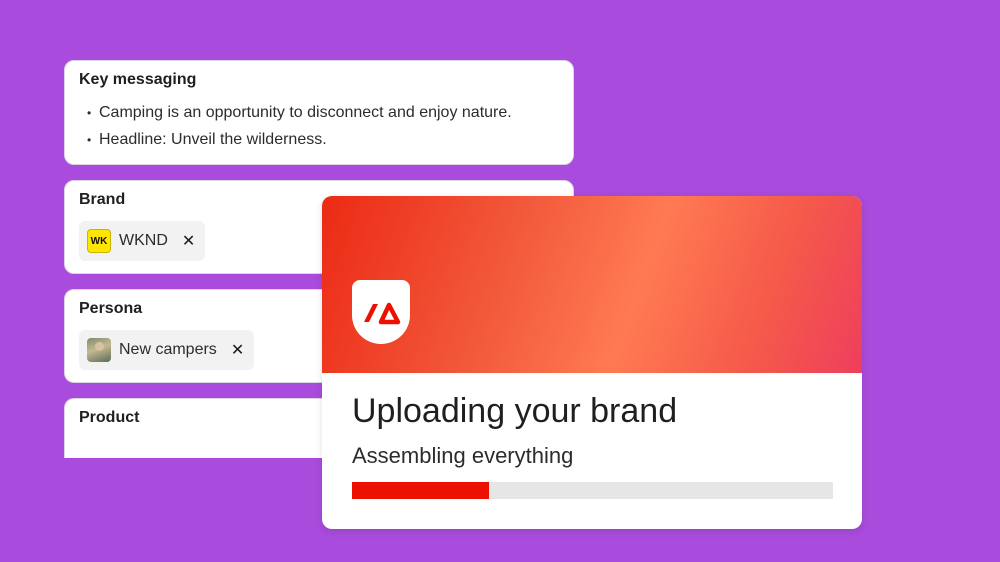 Image resolution: width=1000 pixels, height=562 pixels. I want to click on brand-chip-label: WKND, so click(143, 240).